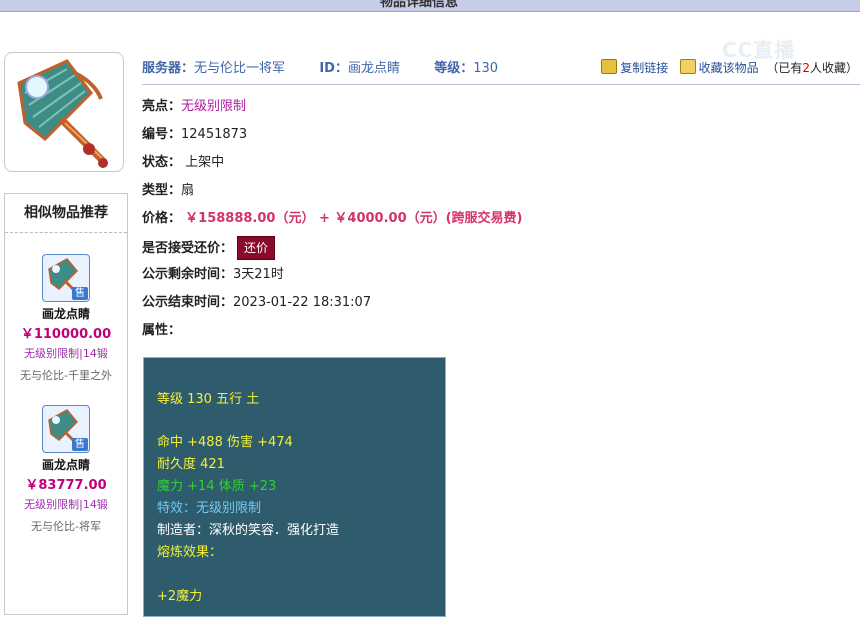  I want to click on status-label: 状态：, so click(162, 162).